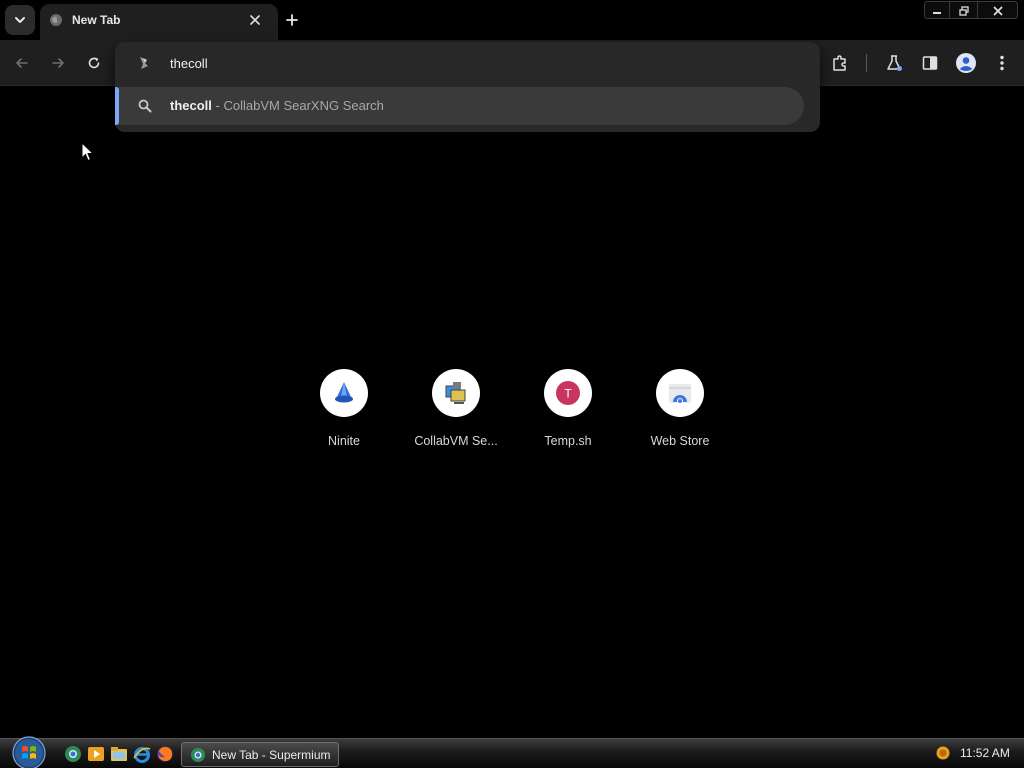  Describe the element at coordinates (56, 20) in the screenshot. I see `globe-icon` at that location.